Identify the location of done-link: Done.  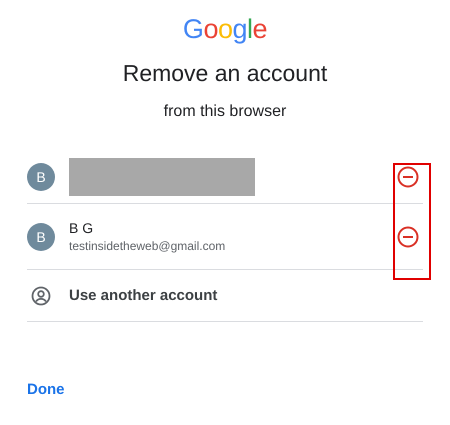
(45, 389).